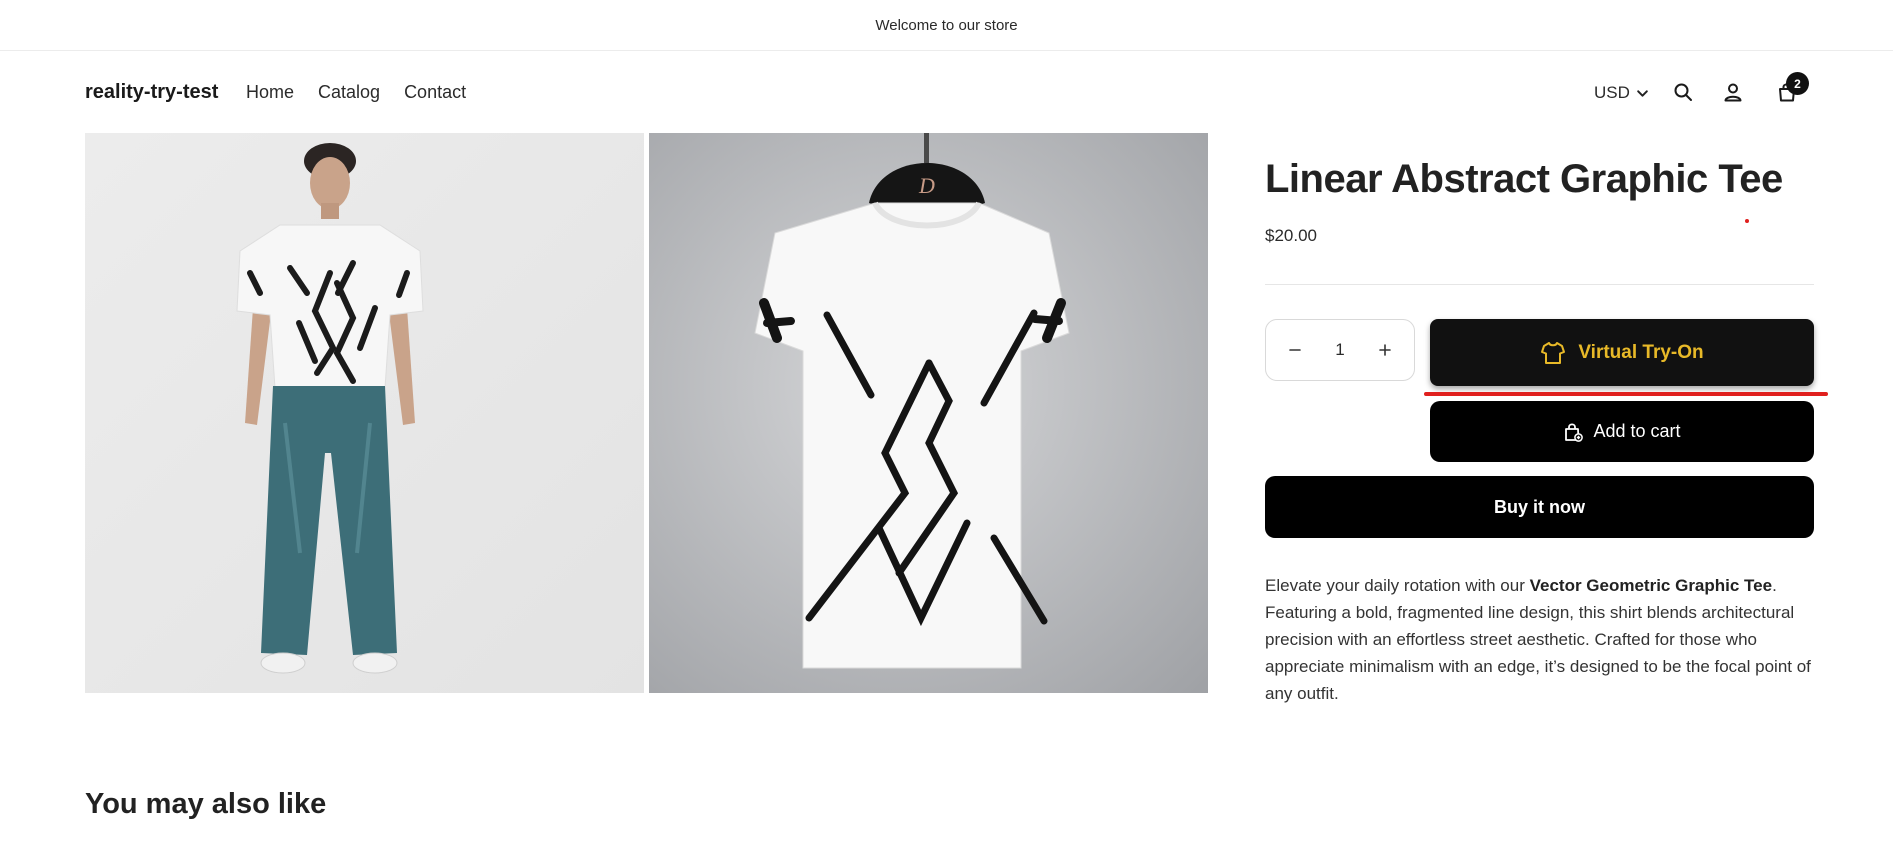 Image resolution: width=1893 pixels, height=844 pixels. Describe the element at coordinates (1797, 83) in the screenshot. I see `cart-count-badge: 2` at that location.